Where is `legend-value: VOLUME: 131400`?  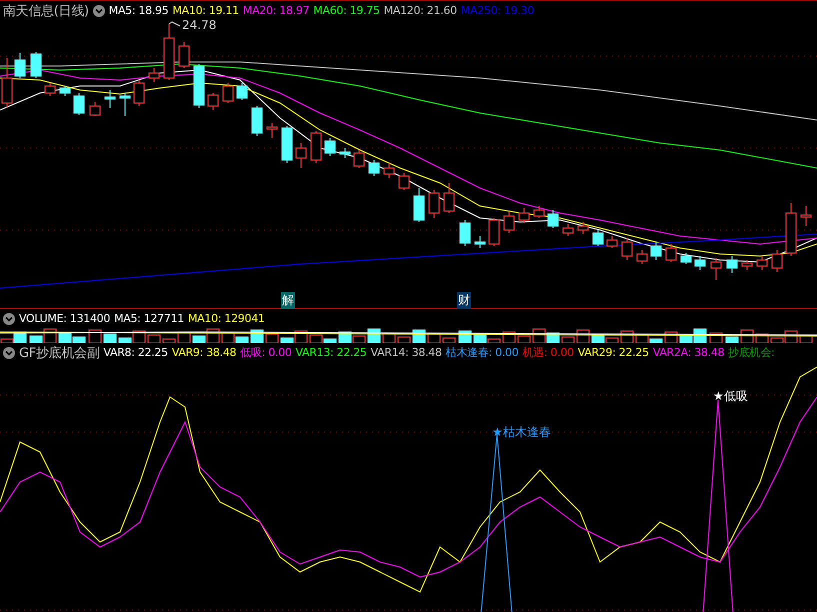
legend-value: VOLUME: 131400 is located at coordinates (64, 318).